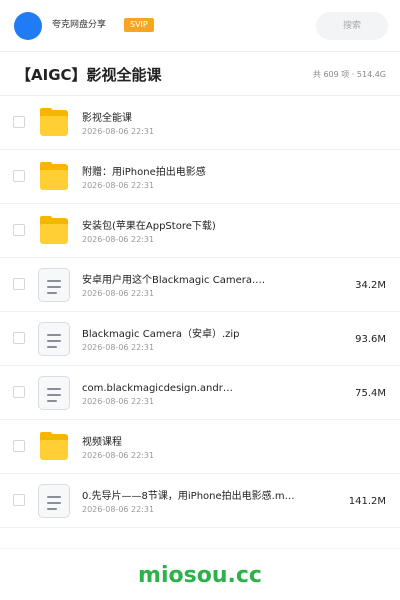 The width and height of the screenshot is (400, 600). Describe the element at coordinates (200, 447) in the screenshot. I see `list-item: 视频课程 2026-08-06 22:31` at that location.